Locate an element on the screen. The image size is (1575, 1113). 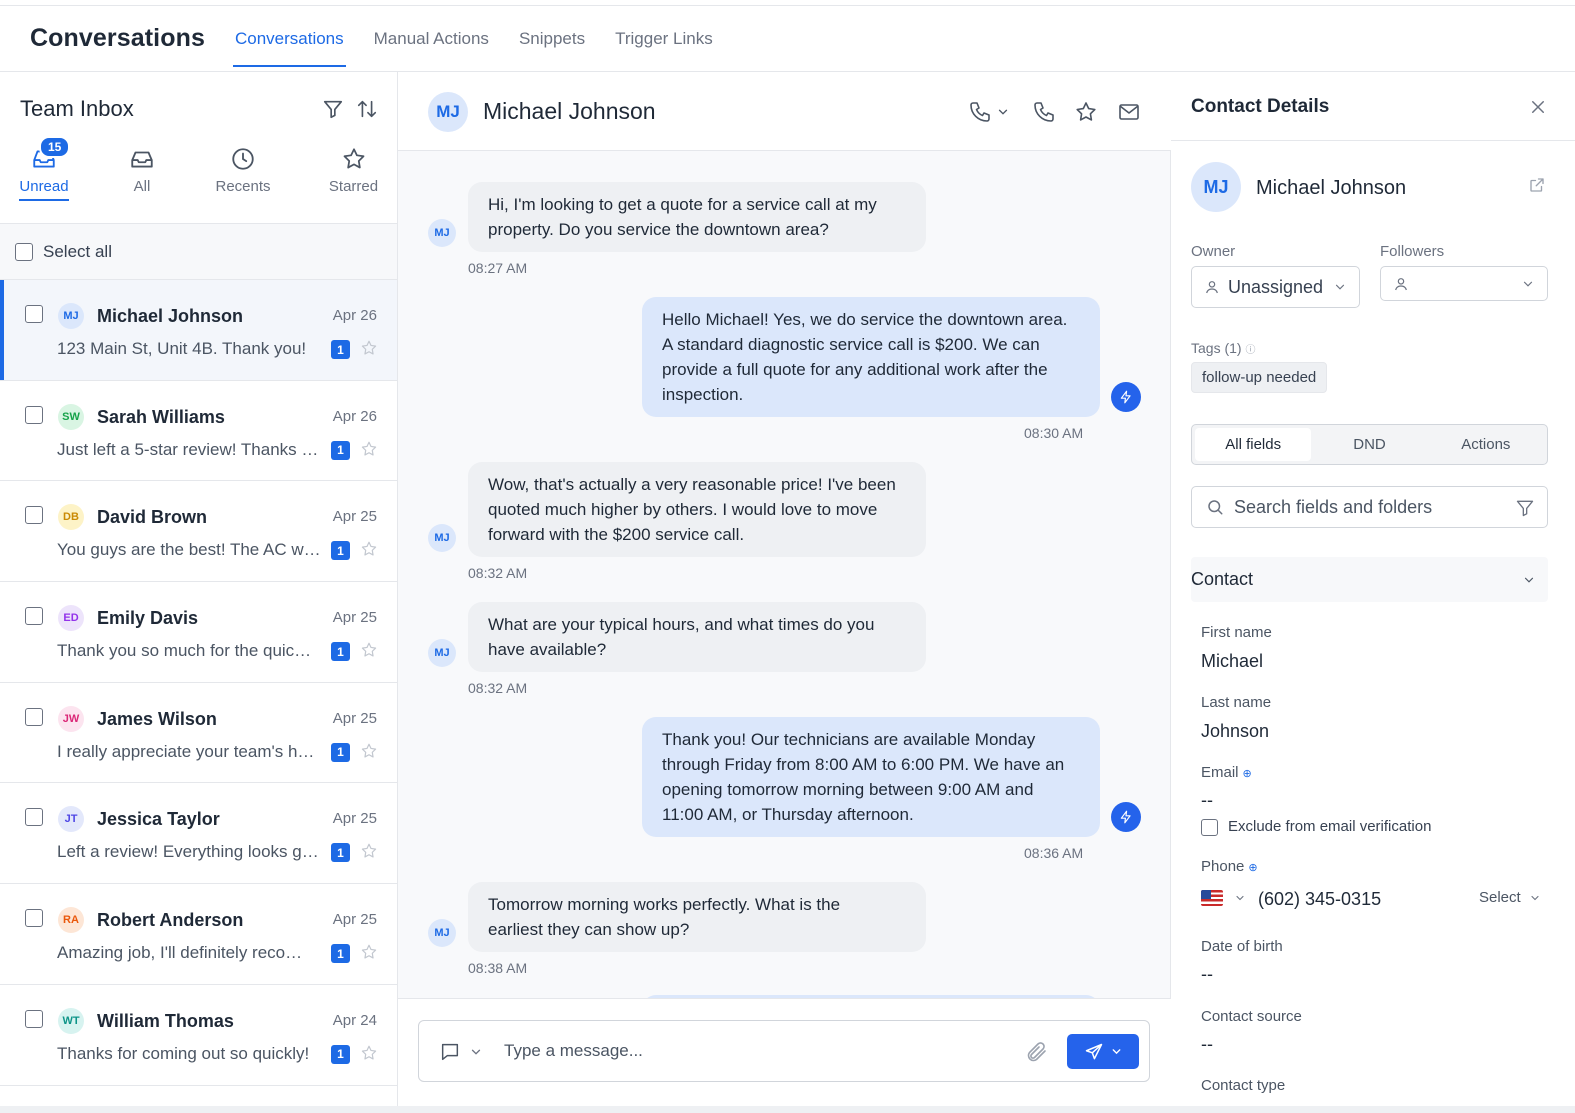
contact-source-value: -- is located at coordinates (1207, 1044).